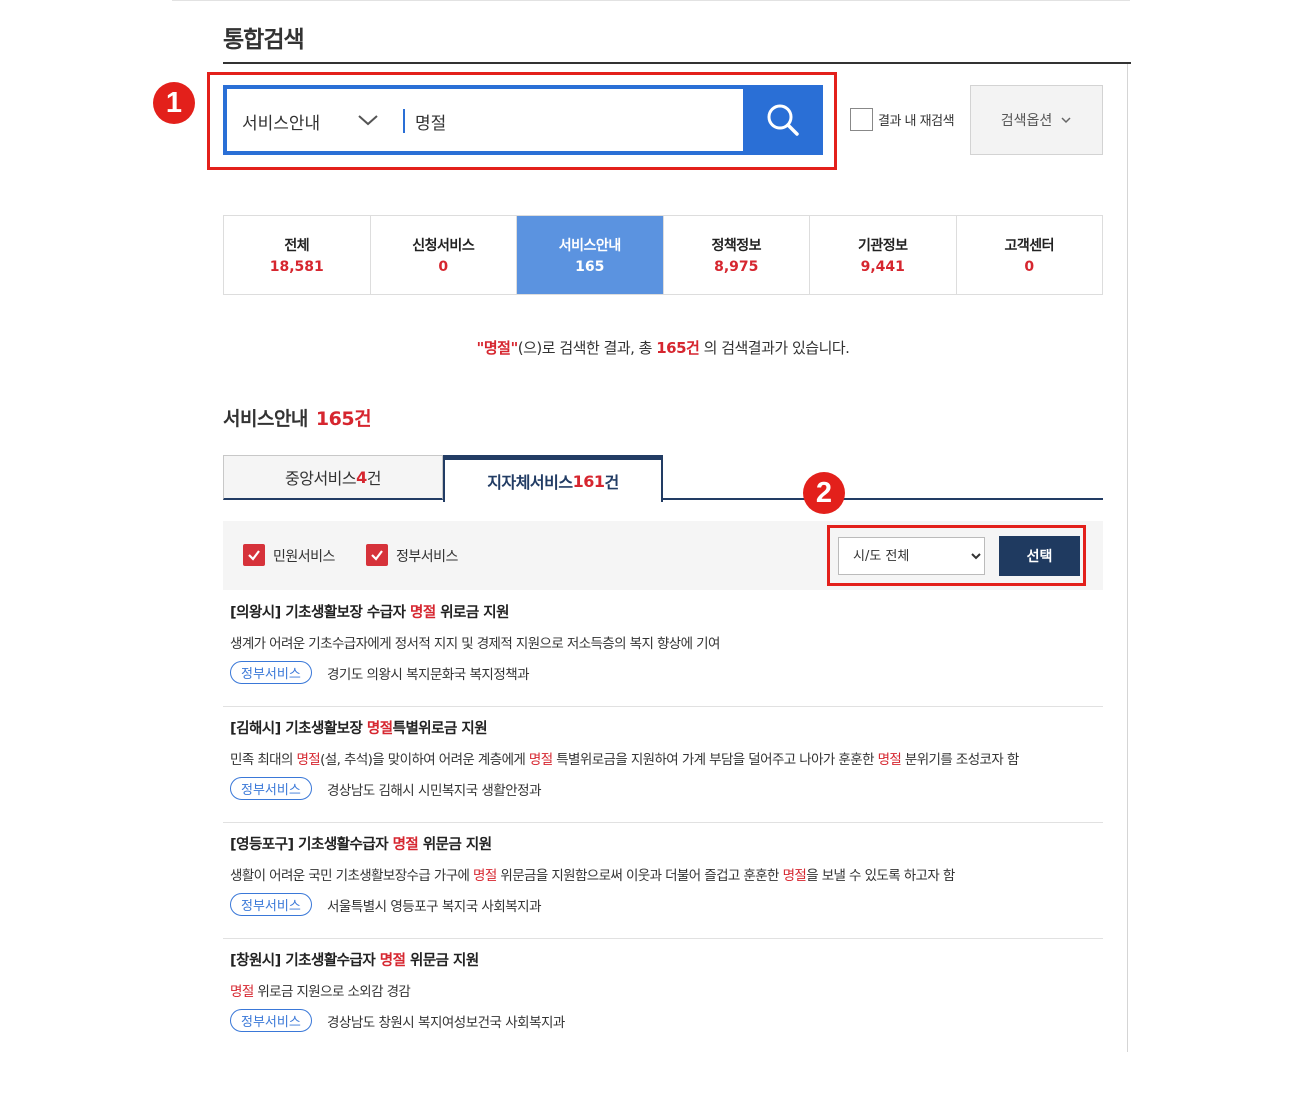 The height and width of the screenshot is (1093, 1304). What do you see at coordinates (265, 419) in the screenshot?
I see `section-title-text: 서비스안내` at bounding box center [265, 419].